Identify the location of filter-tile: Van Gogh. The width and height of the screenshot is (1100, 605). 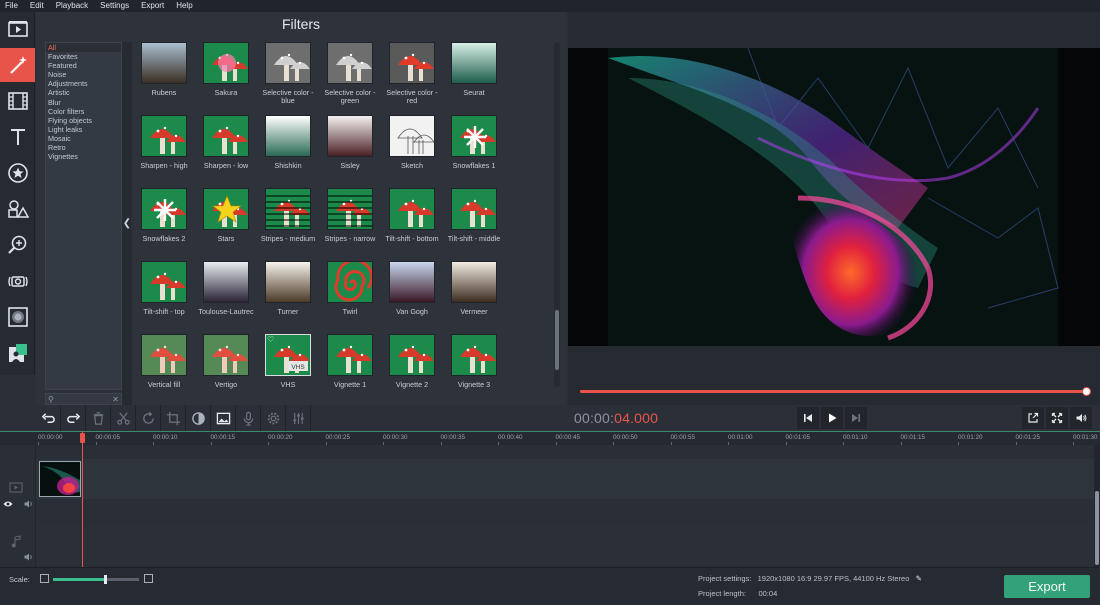
(412, 288).